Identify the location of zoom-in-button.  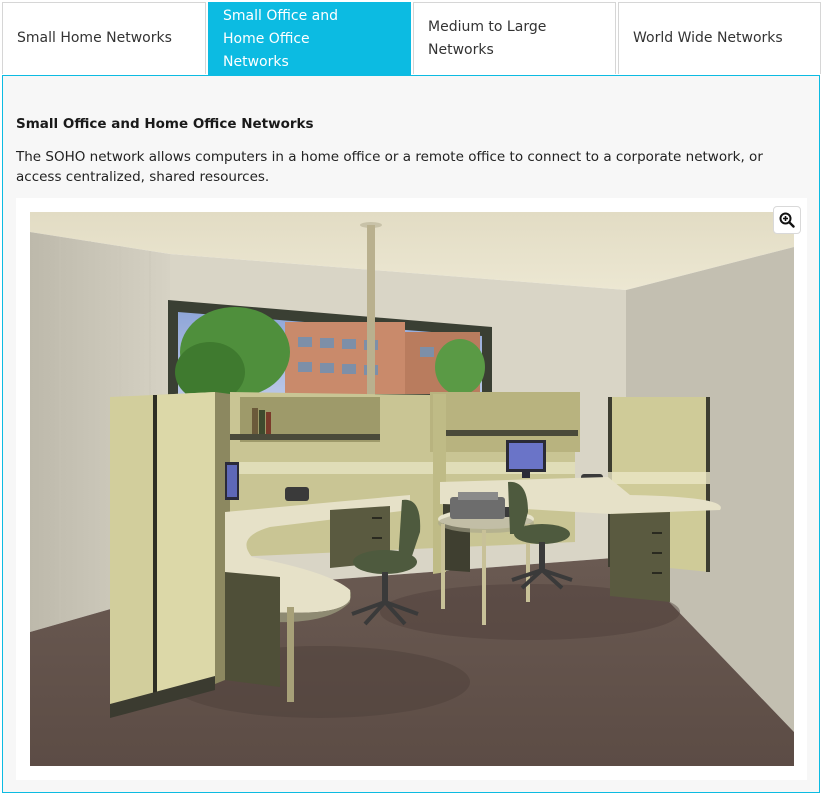
(787, 220).